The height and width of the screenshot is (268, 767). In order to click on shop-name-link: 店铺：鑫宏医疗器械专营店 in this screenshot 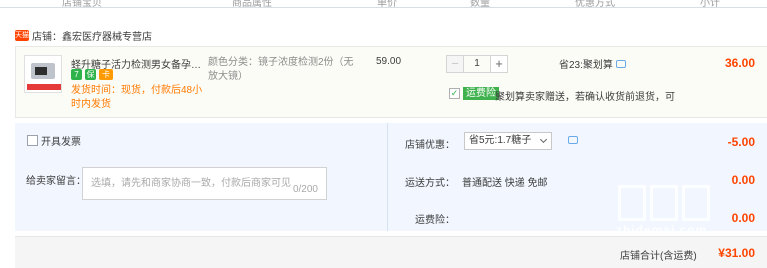, I will do `click(92, 35)`.